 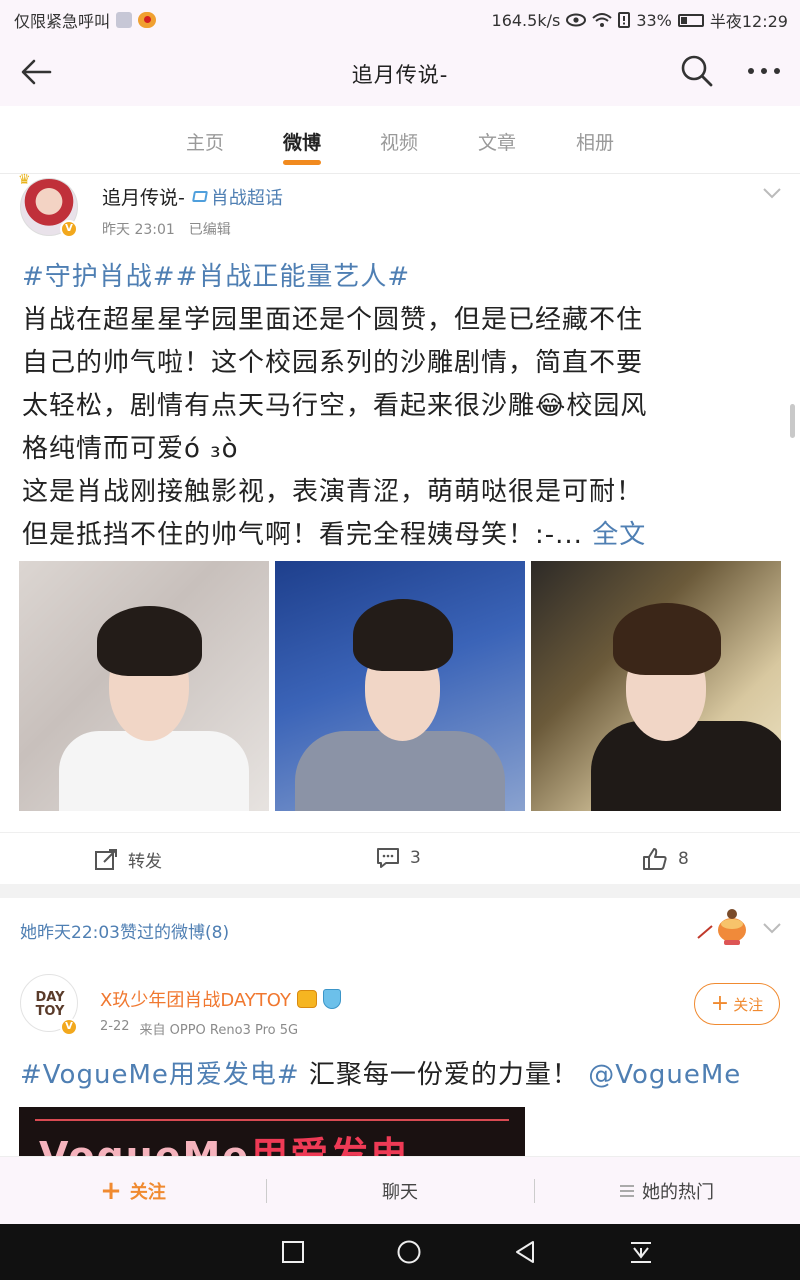 What do you see at coordinates (24, 180) in the screenshot?
I see `crown-icon: ♛` at bounding box center [24, 180].